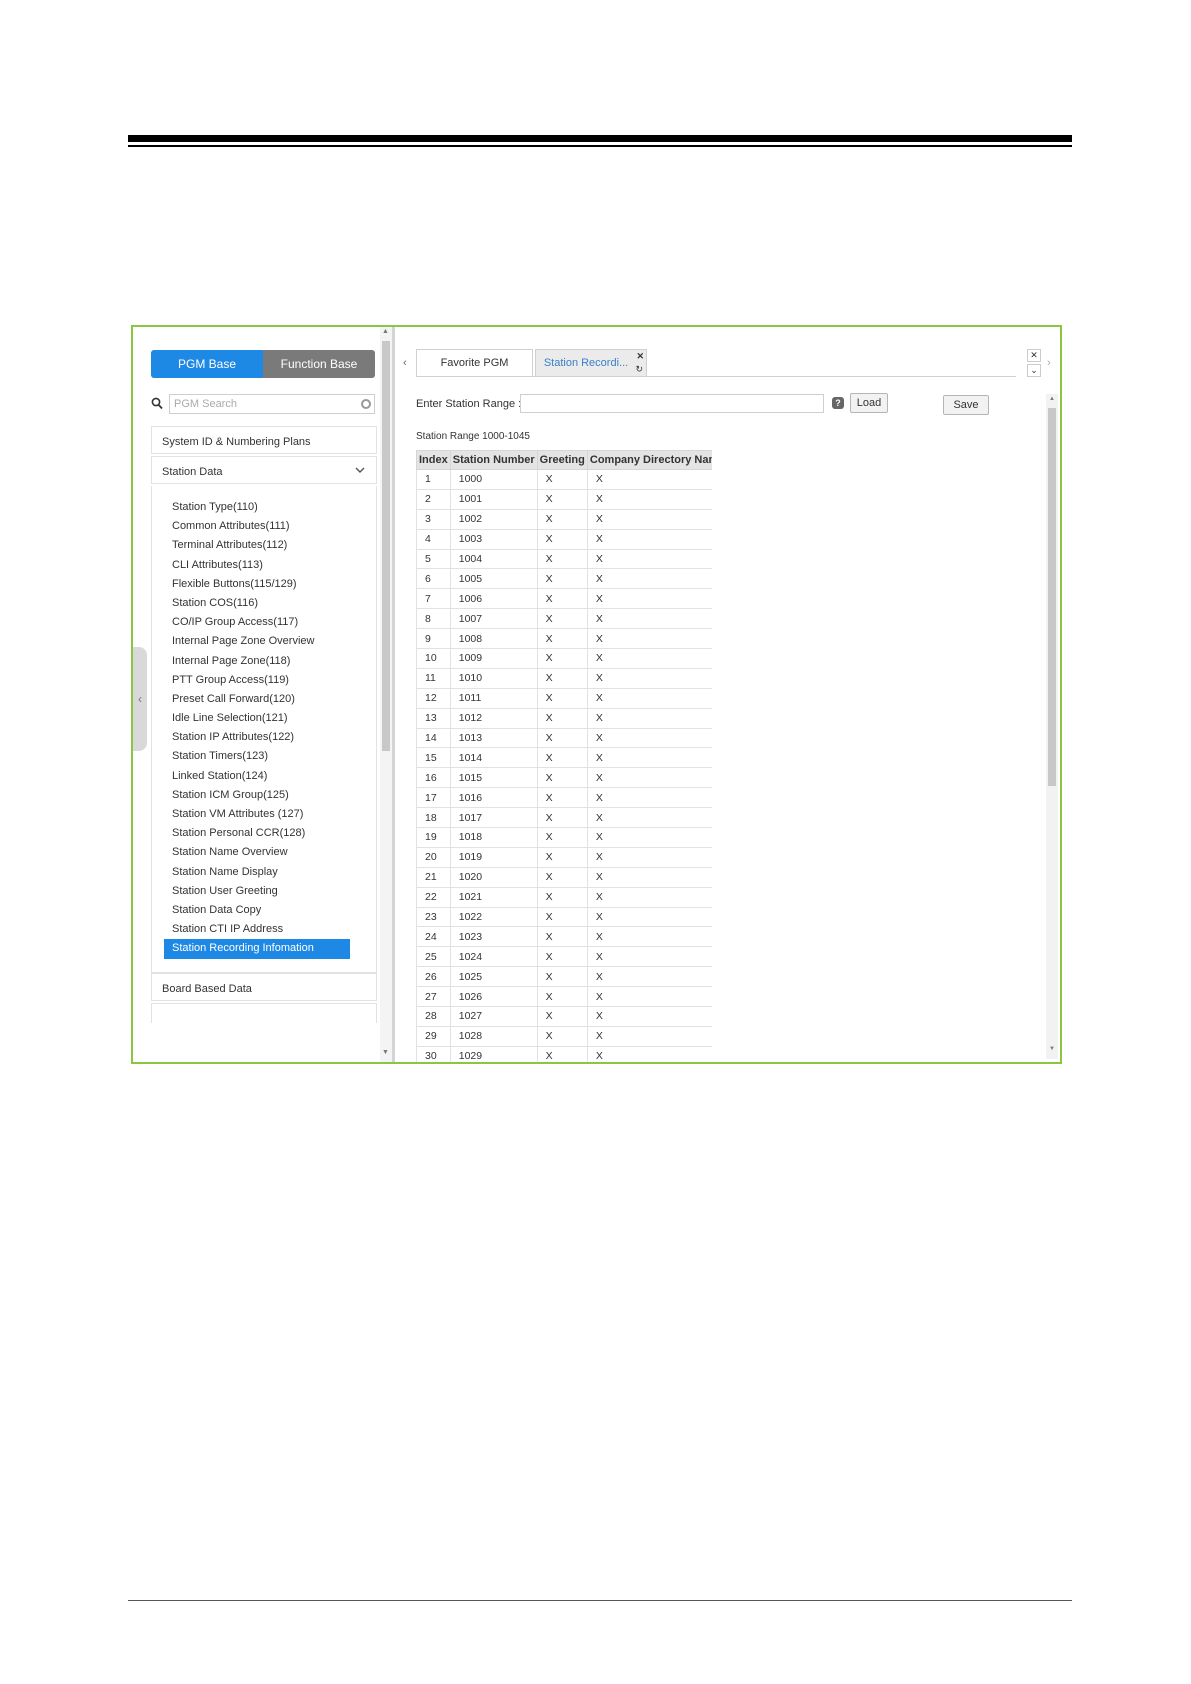  What do you see at coordinates (564, 658) in the screenshot?
I see `table-row: 10 1009 X X` at bounding box center [564, 658].